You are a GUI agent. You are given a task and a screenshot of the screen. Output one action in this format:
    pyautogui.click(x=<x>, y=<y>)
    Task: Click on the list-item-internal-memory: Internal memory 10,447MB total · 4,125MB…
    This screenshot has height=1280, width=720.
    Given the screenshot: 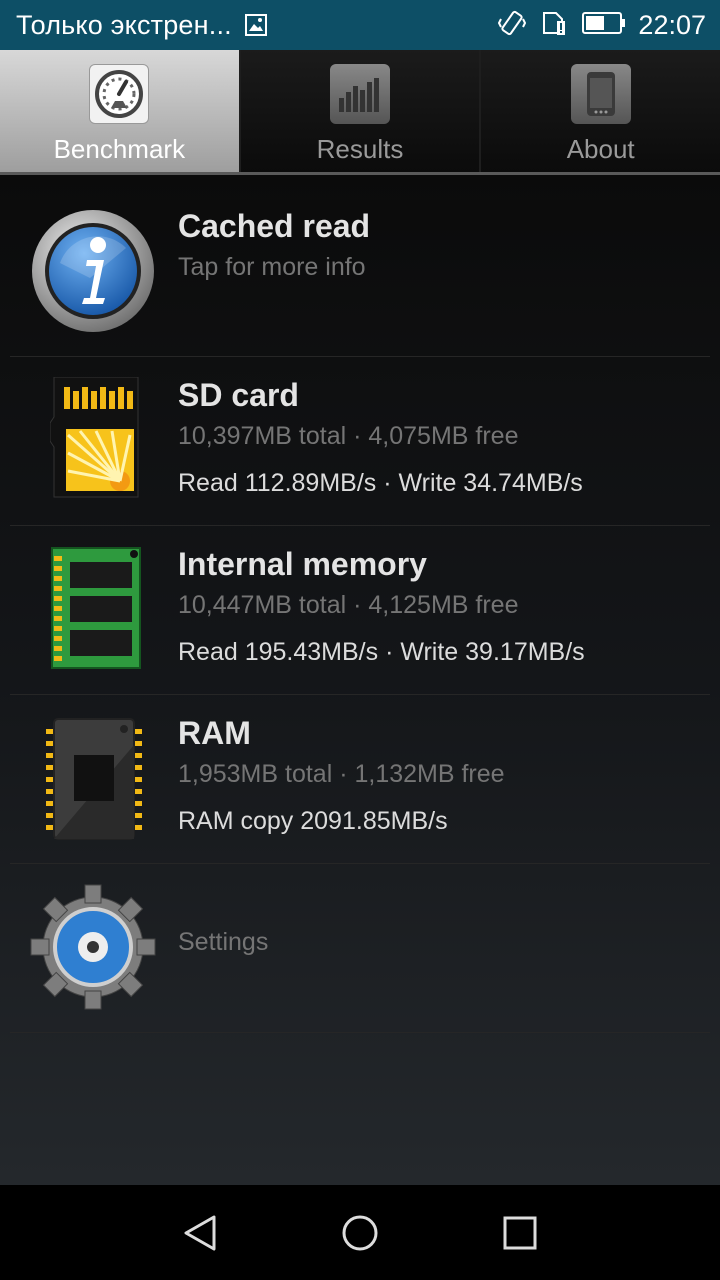 What is the action you would take?
    pyautogui.click(x=360, y=610)
    